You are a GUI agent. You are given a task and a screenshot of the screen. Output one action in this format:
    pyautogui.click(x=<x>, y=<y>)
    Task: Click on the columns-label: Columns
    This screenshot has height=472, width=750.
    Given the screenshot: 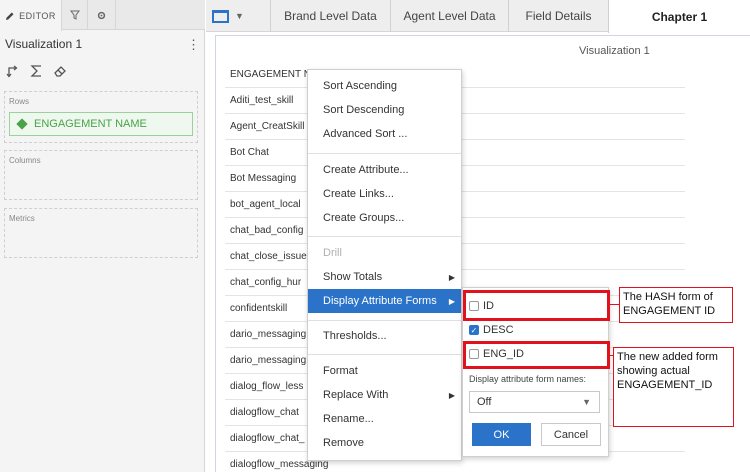 What is the action you would take?
    pyautogui.click(x=25, y=160)
    